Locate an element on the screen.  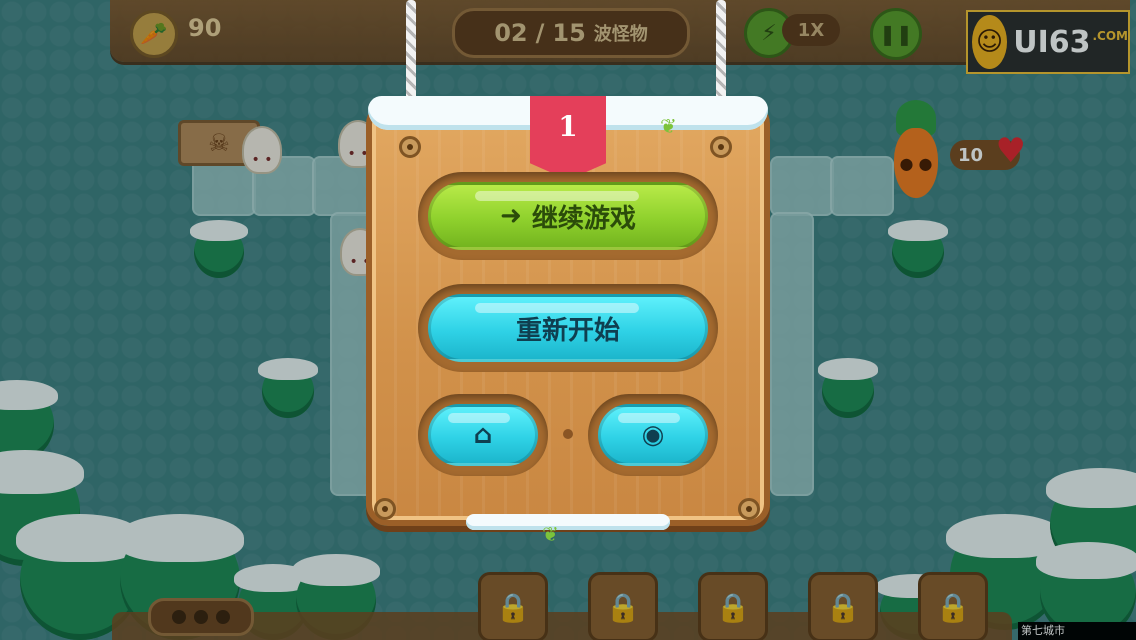
level-badge-number: 1 is located at coordinates (568, 126).